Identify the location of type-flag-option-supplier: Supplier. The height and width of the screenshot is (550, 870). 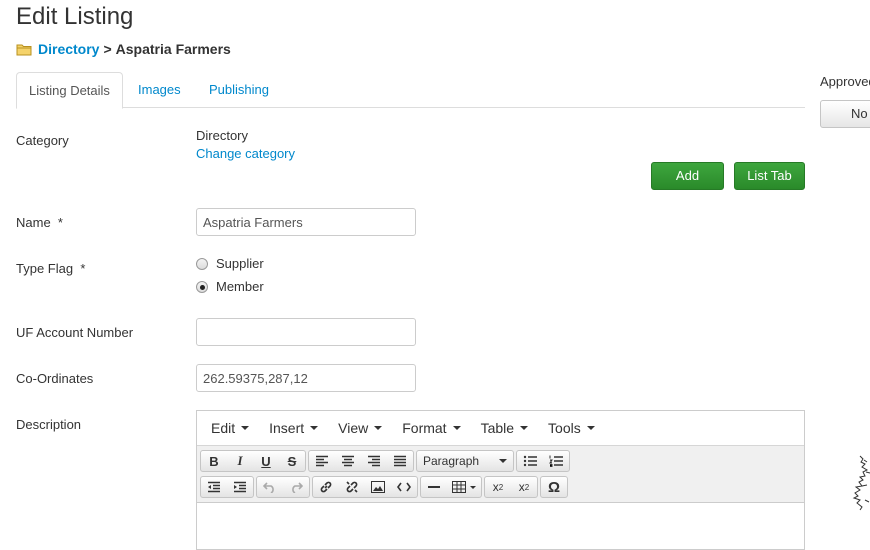
(230, 263).